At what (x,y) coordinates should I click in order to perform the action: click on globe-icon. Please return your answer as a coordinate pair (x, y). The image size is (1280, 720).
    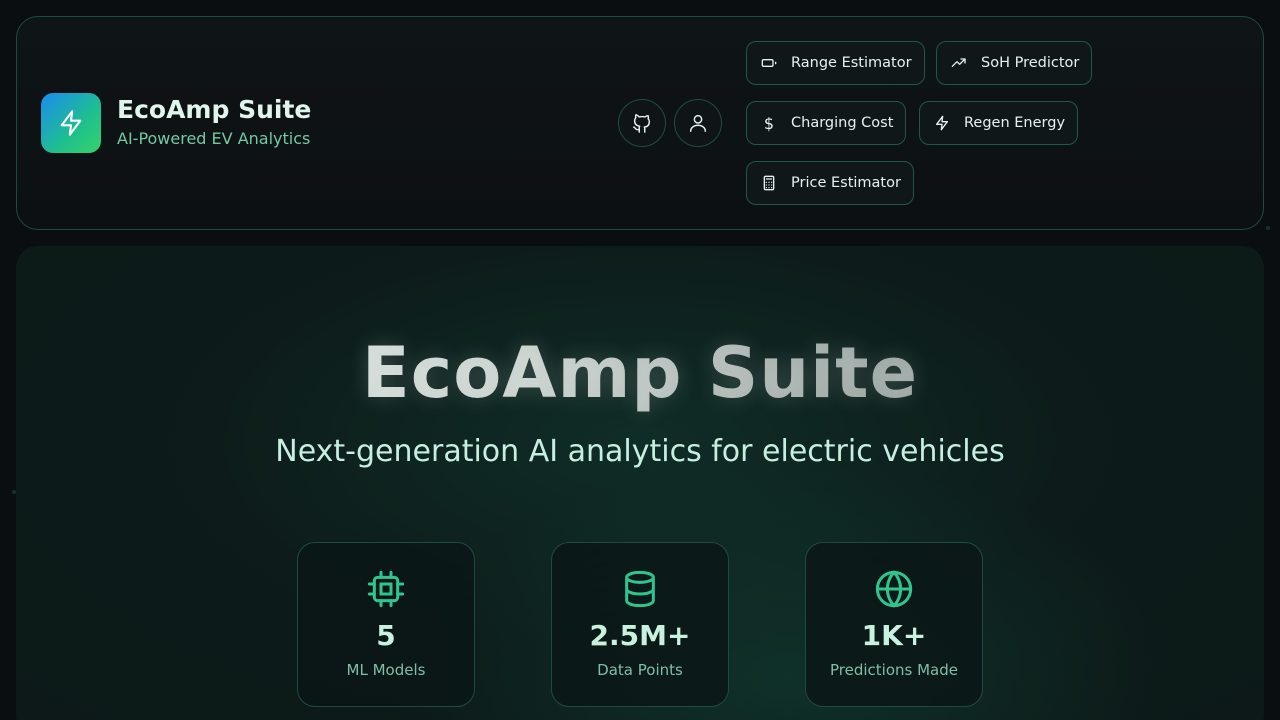
    Looking at the image, I should click on (894, 589).